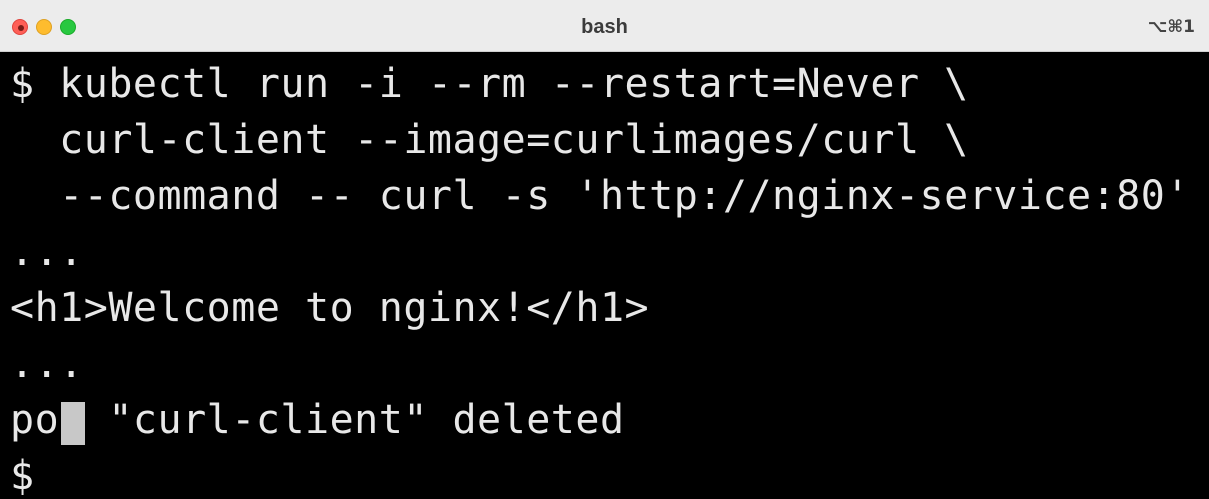 Image resolution: width=1209 pixels, height=499 pixels. Describe the element at coordinates (1171, 27) in the screenshot. I see `keyboard-shortcut-label: ⌥⌘1` at that location.